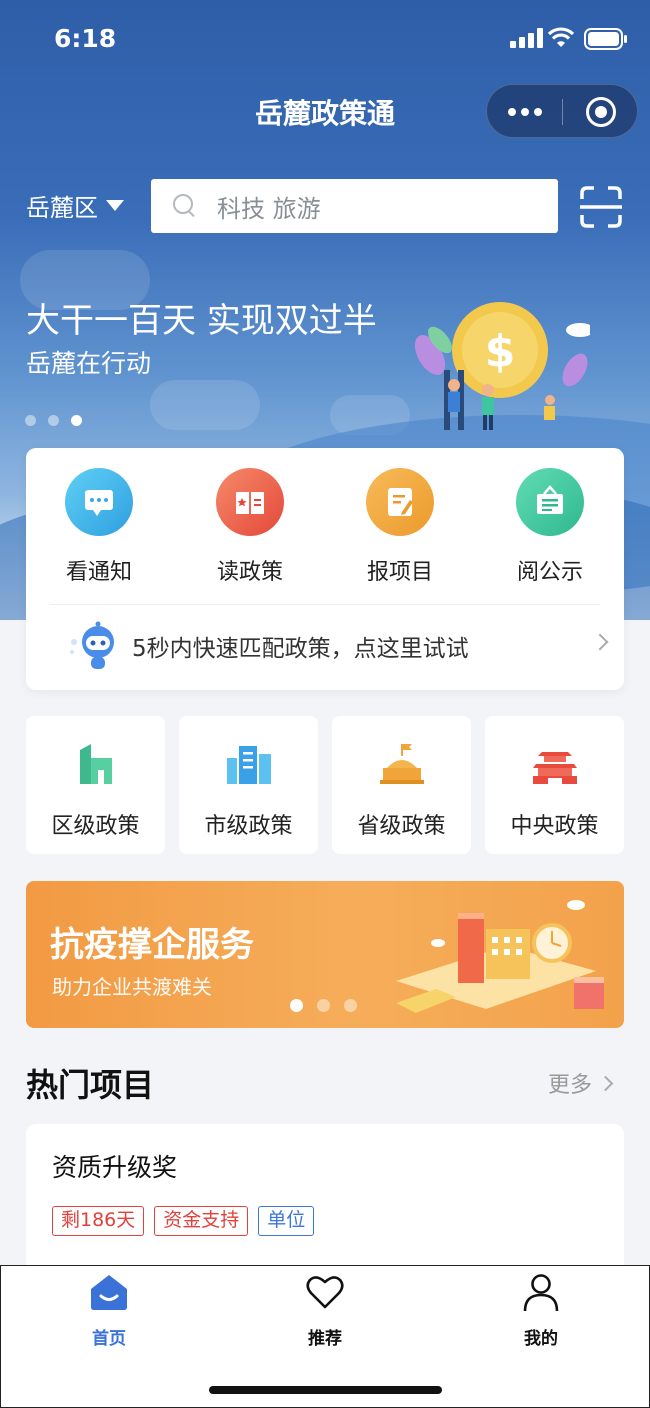  I want to click on project-card: 资质升级奖 剩186天 资金支持 单位, so click(325, 1204).